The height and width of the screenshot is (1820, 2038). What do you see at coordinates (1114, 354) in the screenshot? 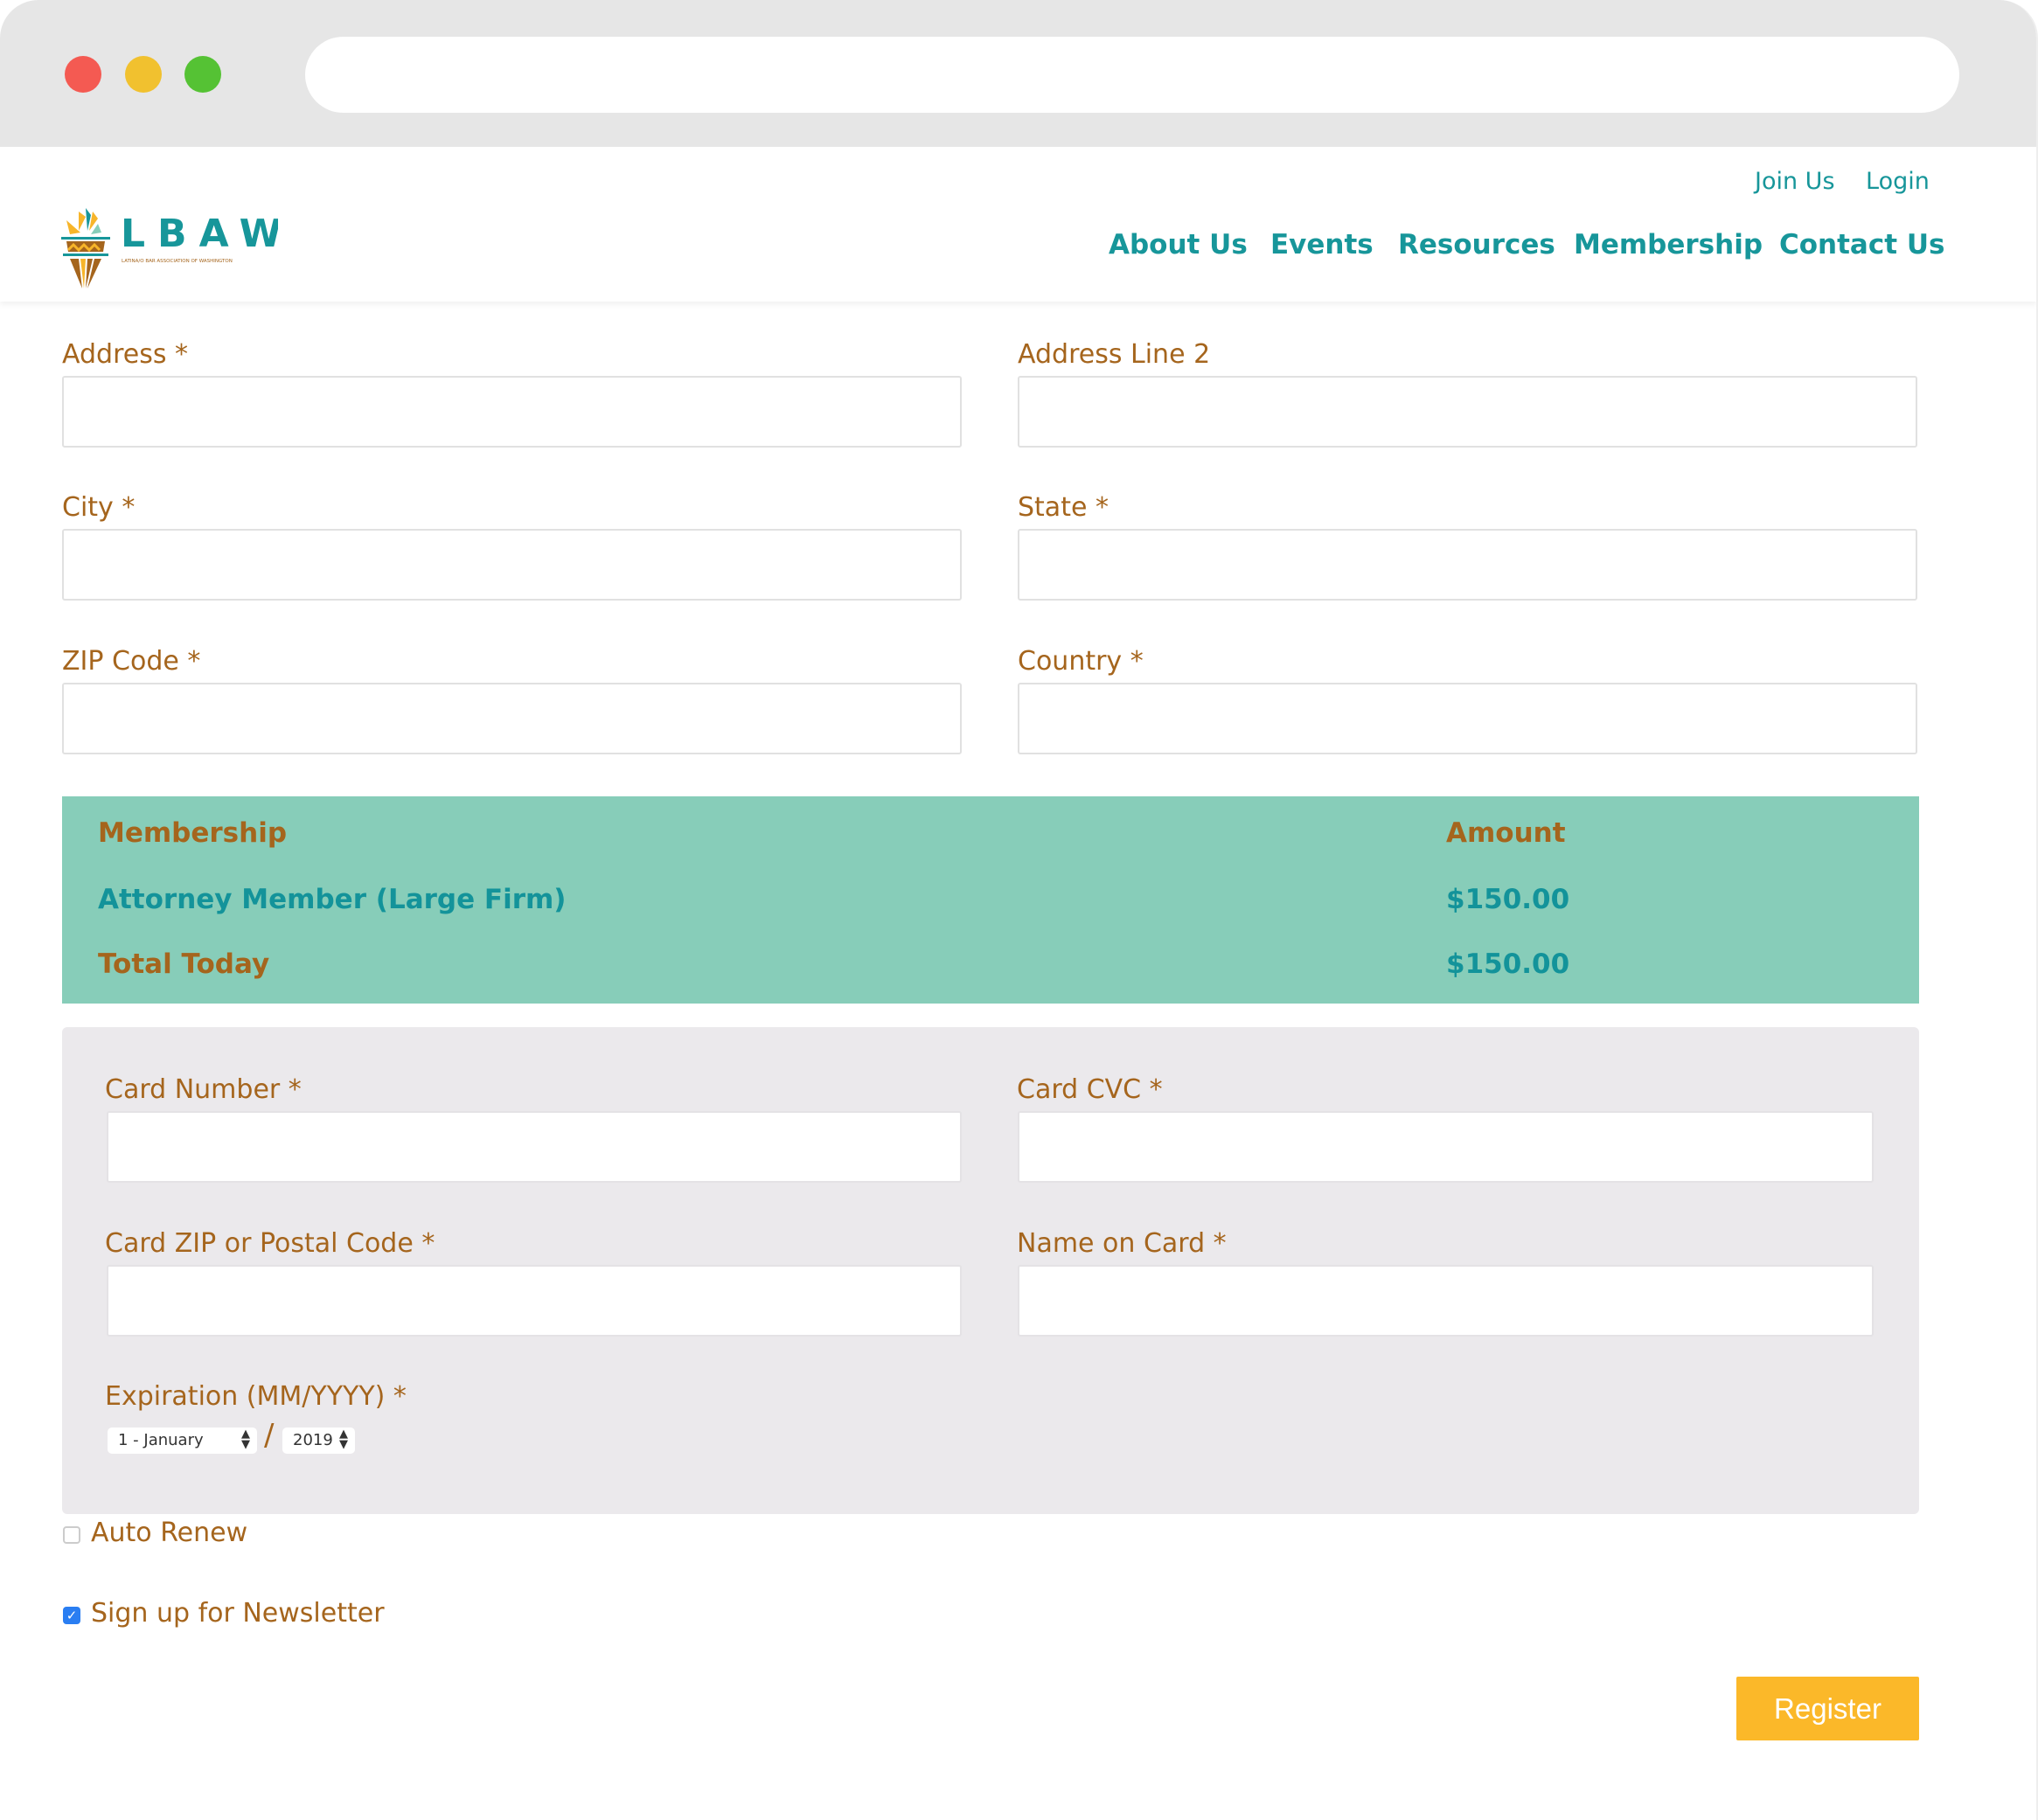
I see `address-line2-label: Address Line 2` at bounding box center [1114, 354].